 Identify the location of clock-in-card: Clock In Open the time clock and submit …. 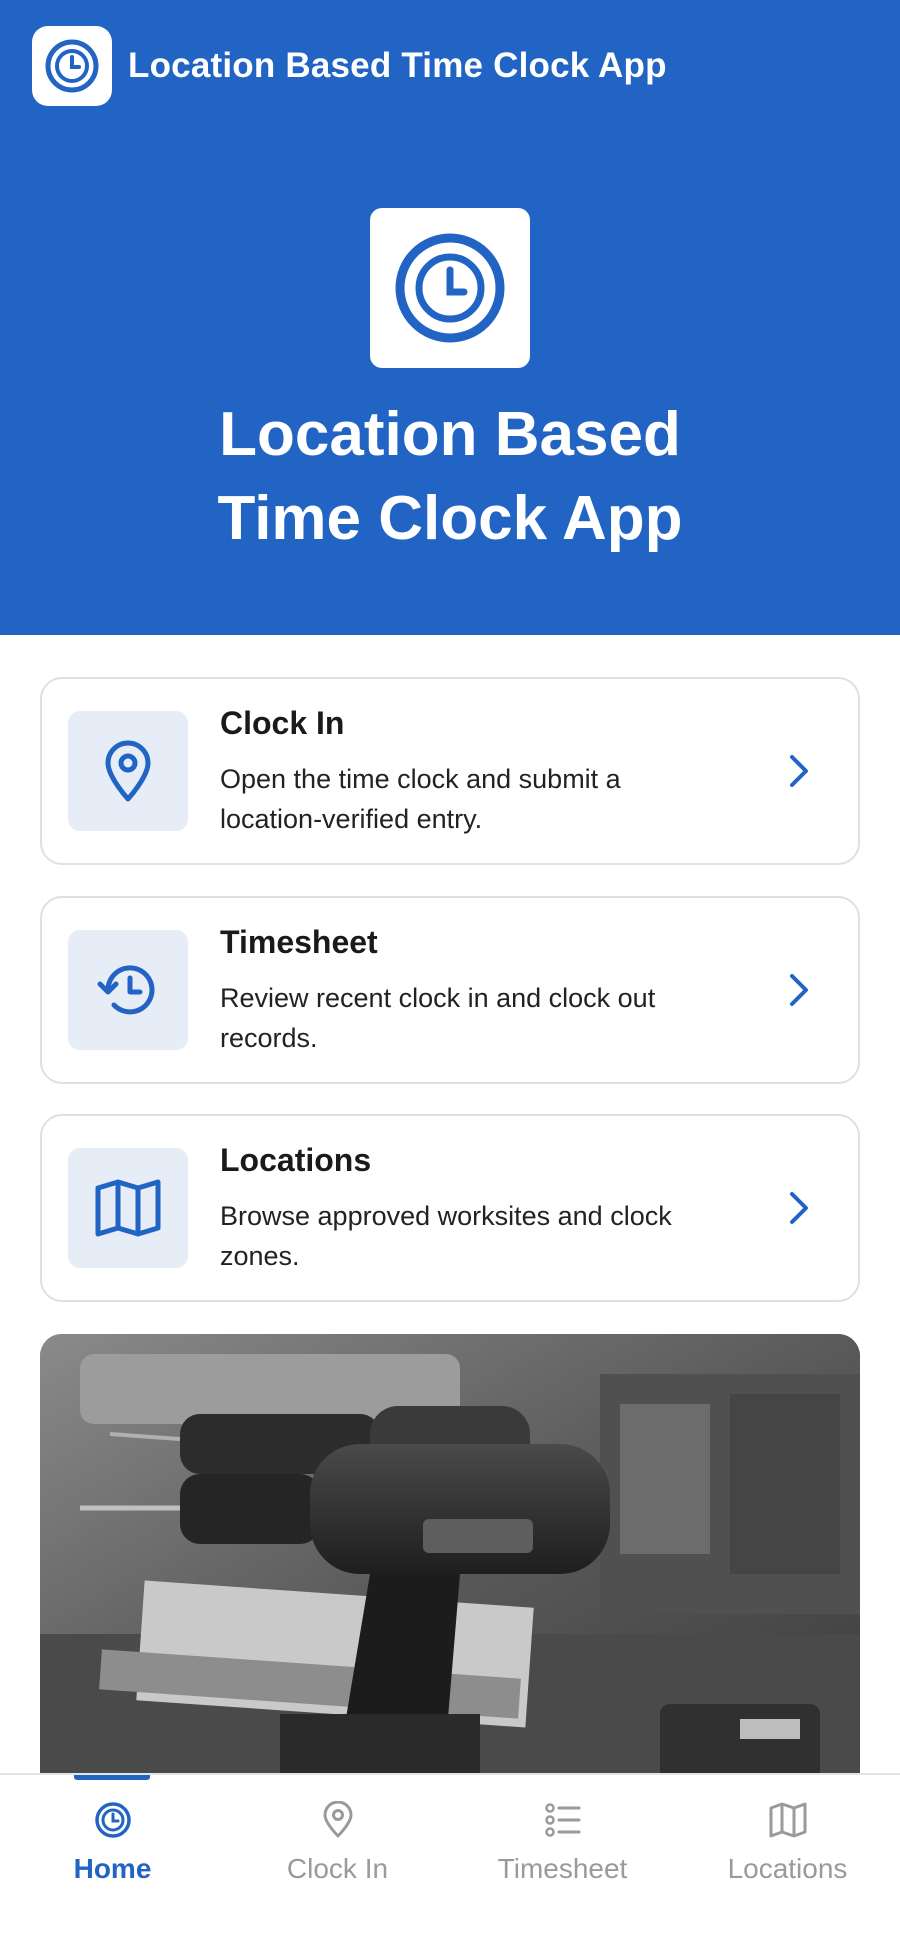
(450, 771).